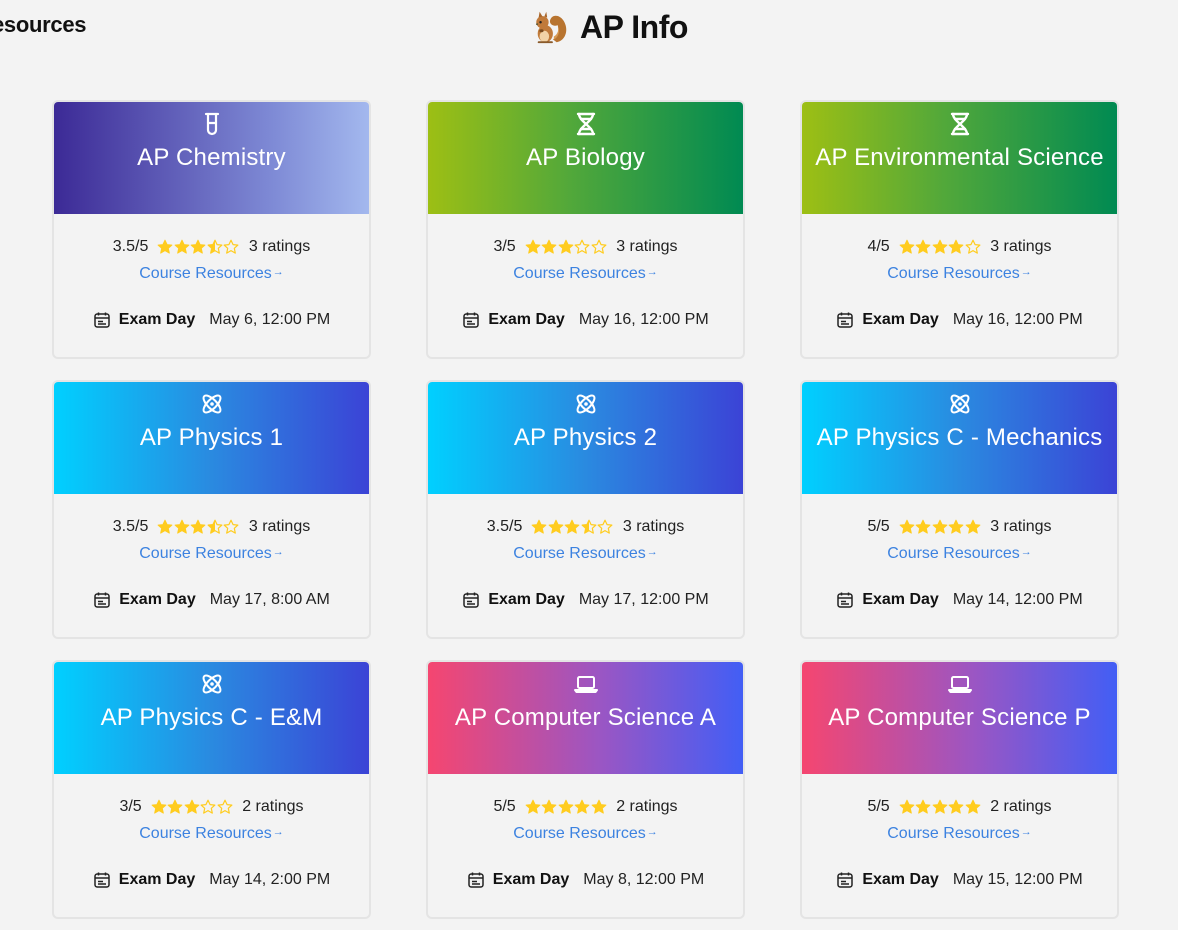 This screenshot has width=1178, height=930. What do you see at coordinates (585, 718) in the screenshot?
I see `course-card-header: AP Computer Science A` at bounding box center [585, 718].